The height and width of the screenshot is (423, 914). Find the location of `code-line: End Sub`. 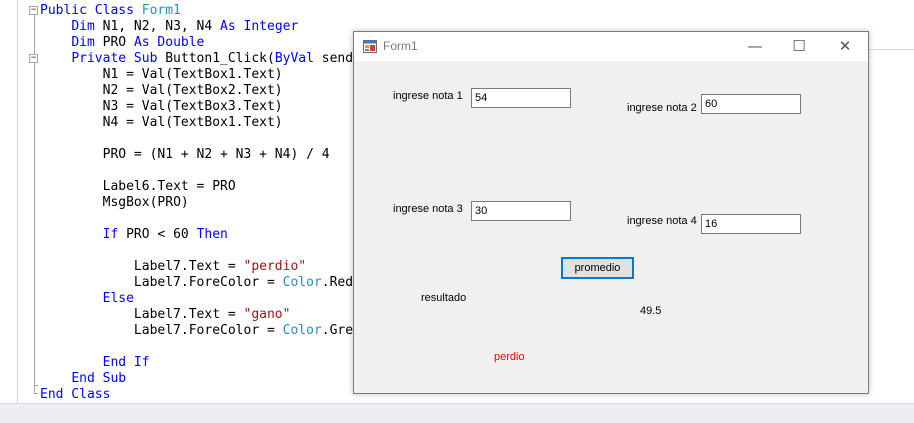

code-line: End Sub is located at coordinates (83, 379).